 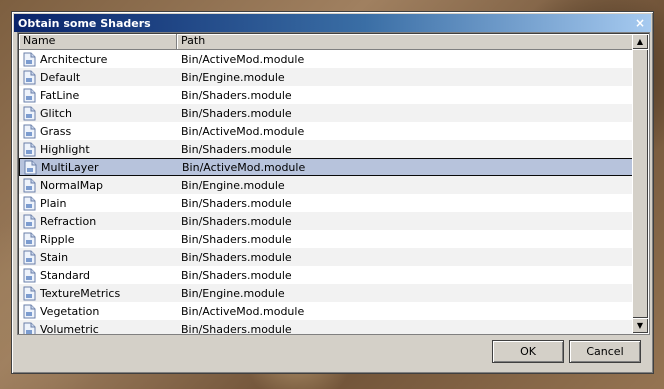 I want to click on cell-name: Refraction, so click(x=98, y=221).